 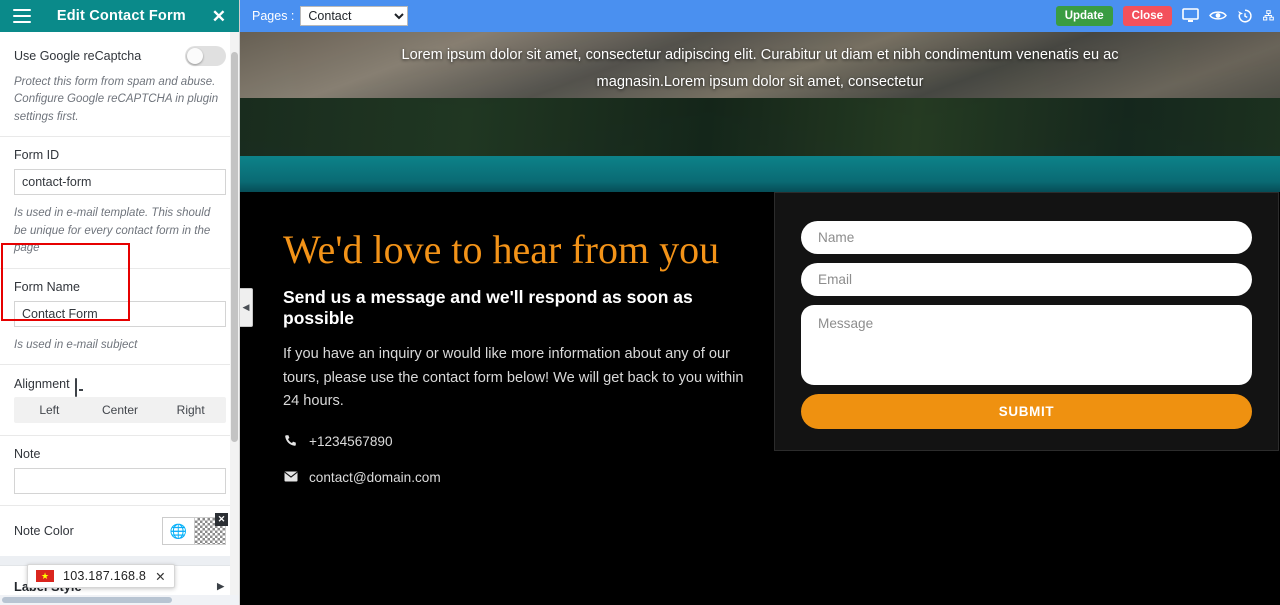 I want to click on phone-number: +1234567890, so click(x=351, y=442).